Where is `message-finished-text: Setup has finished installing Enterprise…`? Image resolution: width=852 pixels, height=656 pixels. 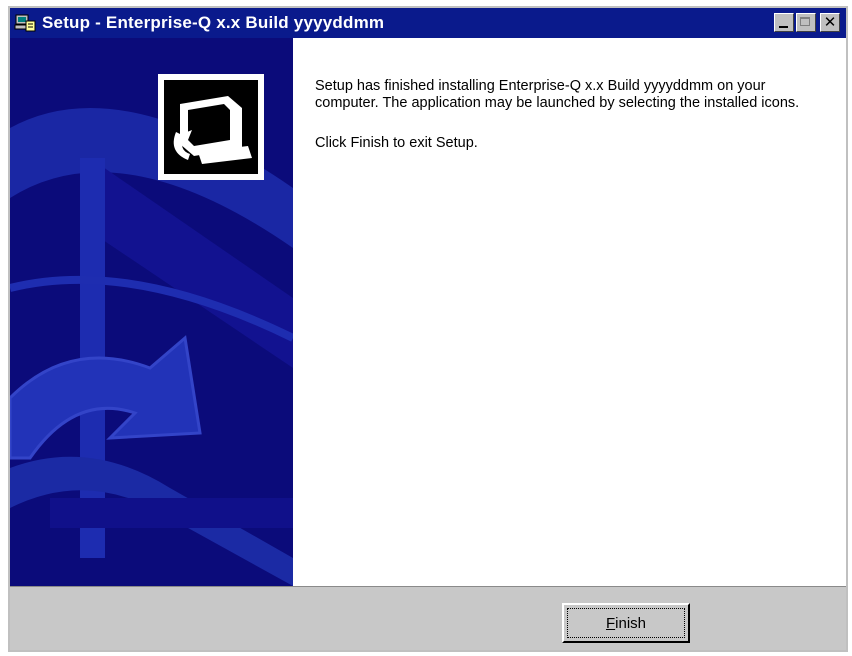 message-finished-text: Setup has finished installing Enterprise… is located at coordinates (557, 94).